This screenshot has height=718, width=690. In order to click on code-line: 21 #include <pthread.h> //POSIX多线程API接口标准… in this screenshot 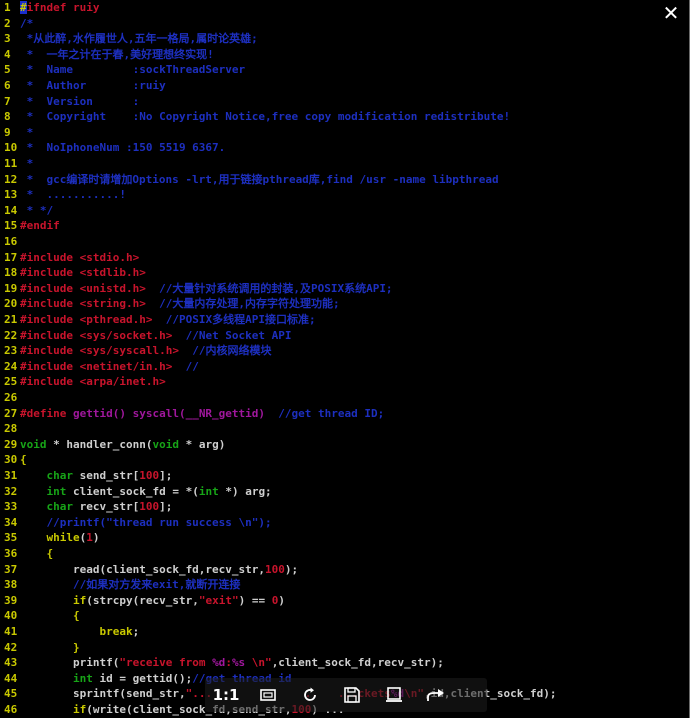, I will do `click(160, 320)`.